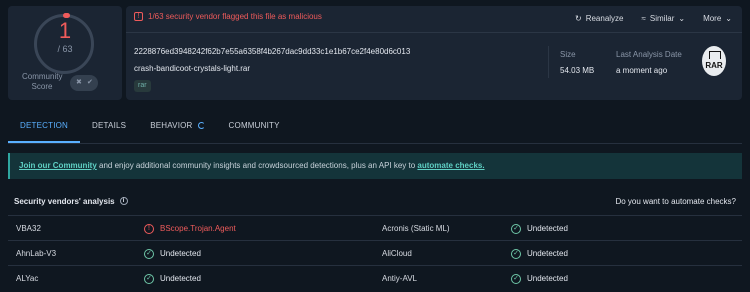 This screenshot has height=292, width=750. I want to click on reanalyze-button: ↻ Reanalyze, so click(599, 18).